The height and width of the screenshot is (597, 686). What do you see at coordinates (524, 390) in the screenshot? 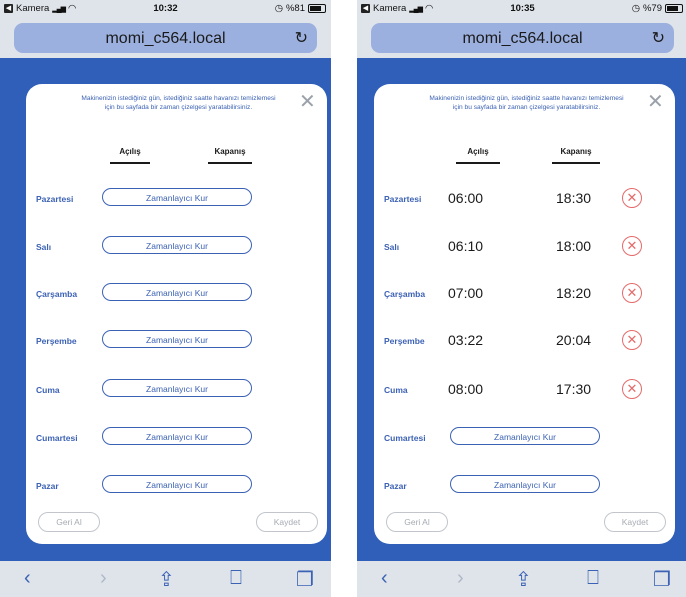
I see `day-row: Cuma 08:00 17:30 ✕` at bounding box center [524, 390].